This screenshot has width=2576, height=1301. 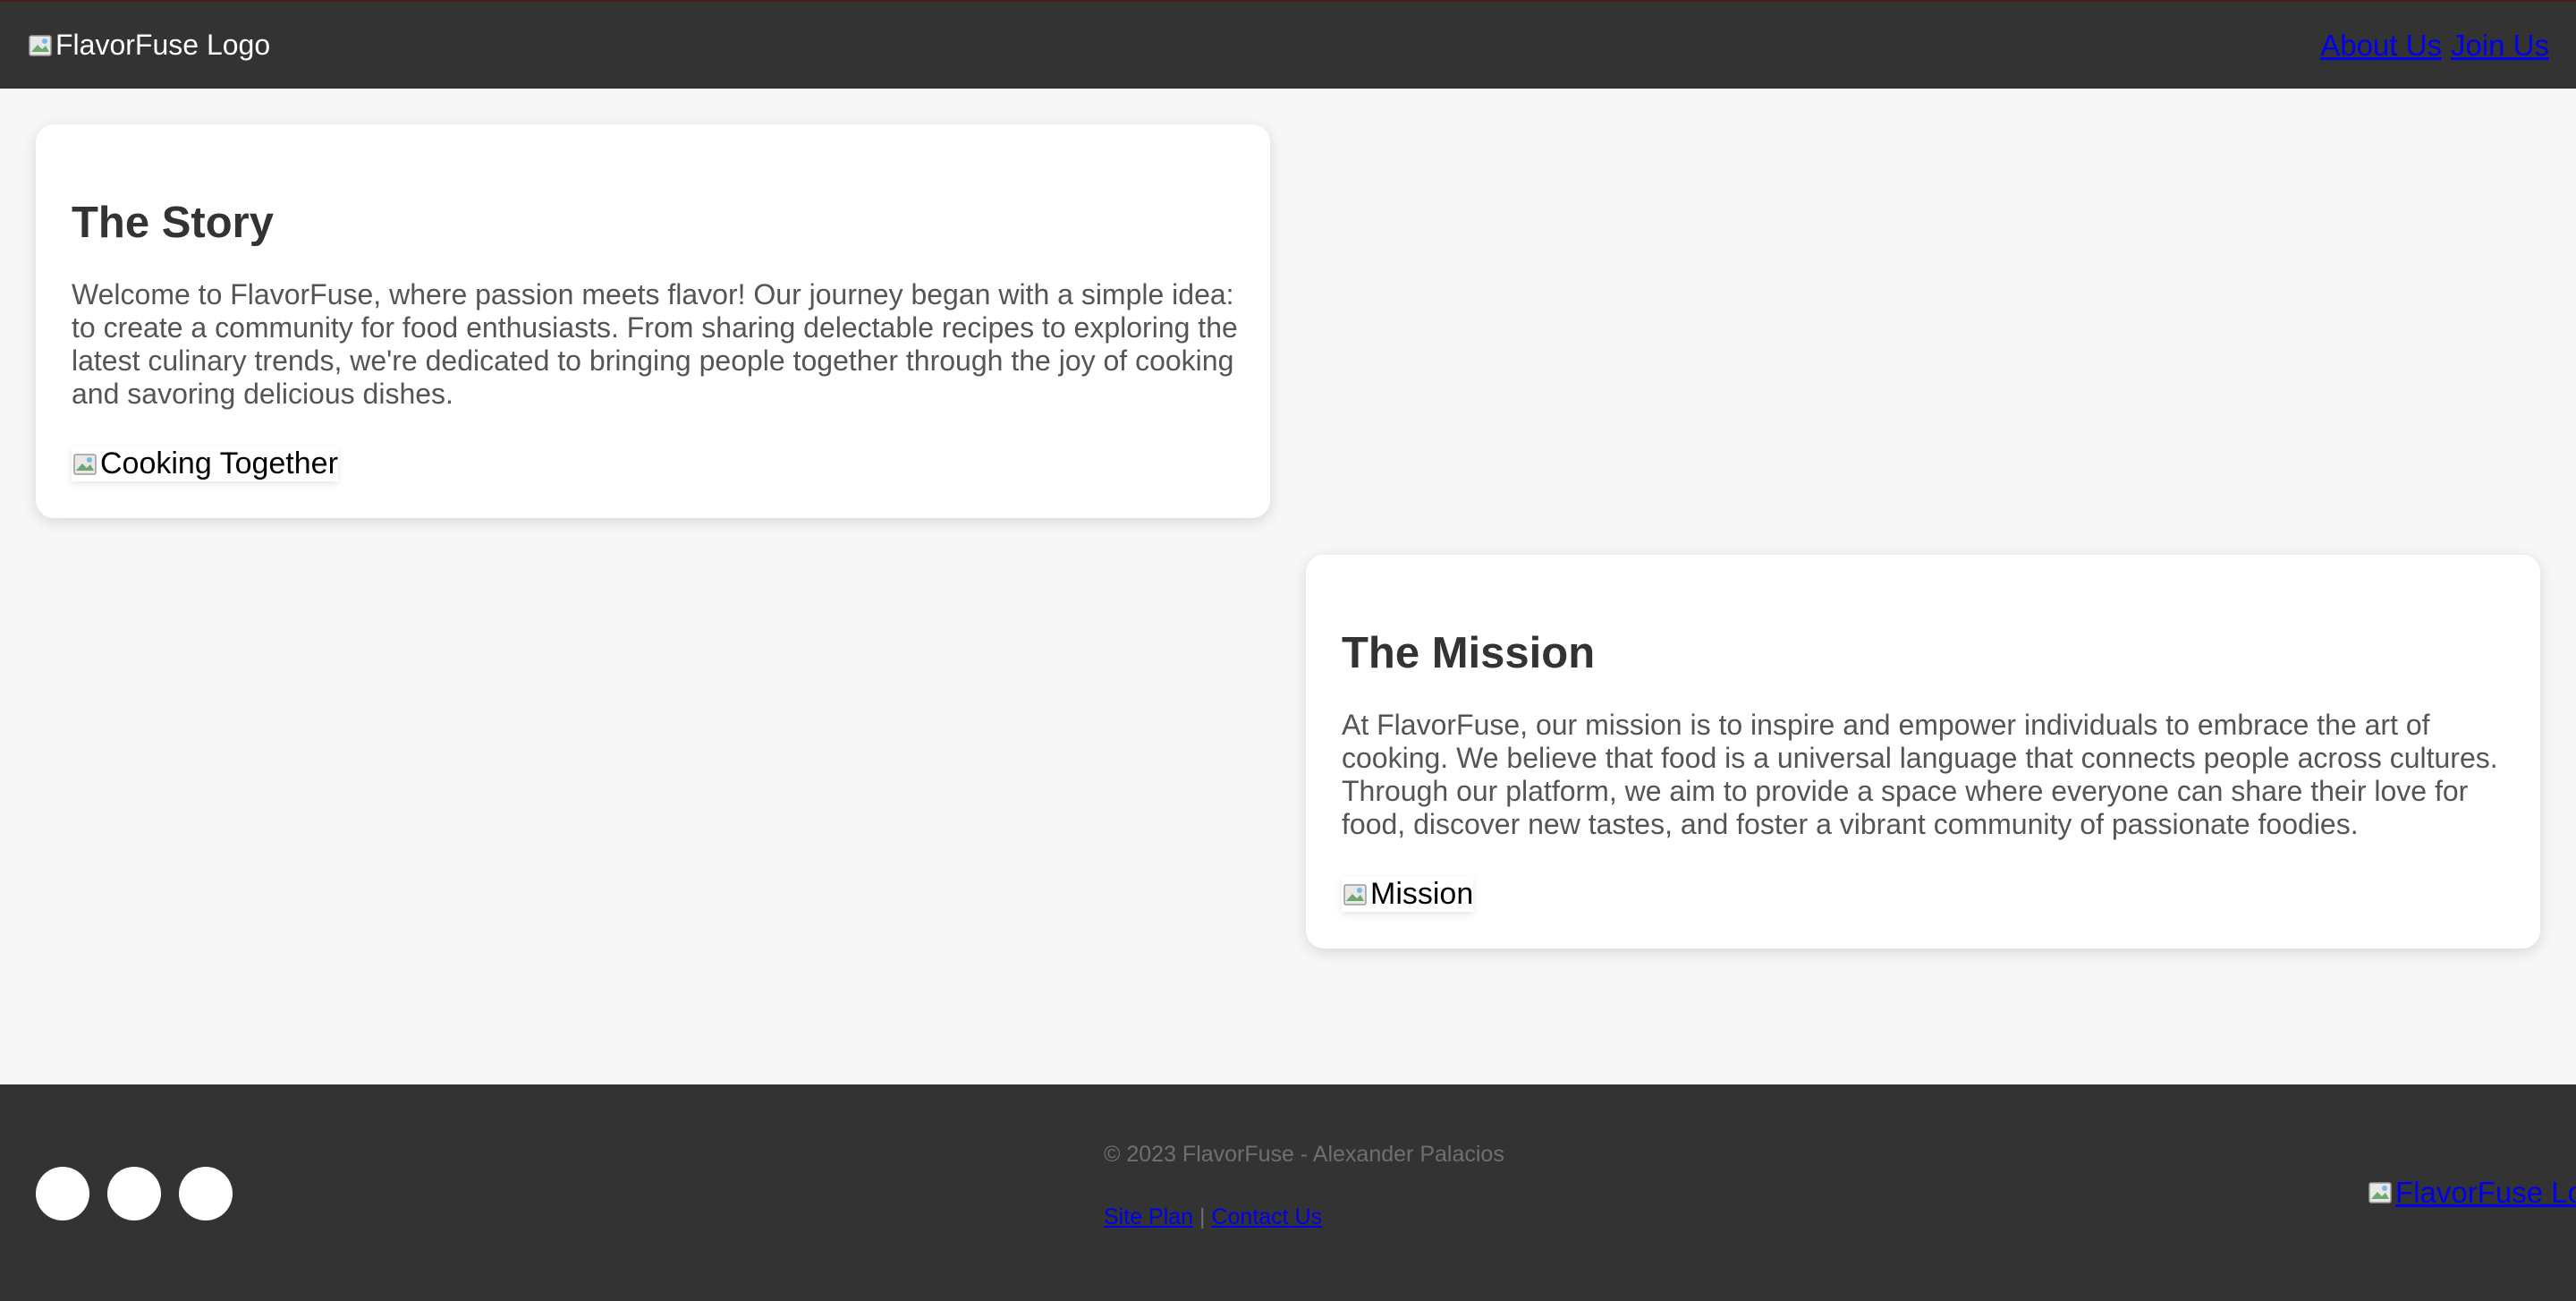 What do you see at coordinates (1469, 653) in the screenshot?
I see `mission-title: The Mission` at bounding box center [1469, 653].